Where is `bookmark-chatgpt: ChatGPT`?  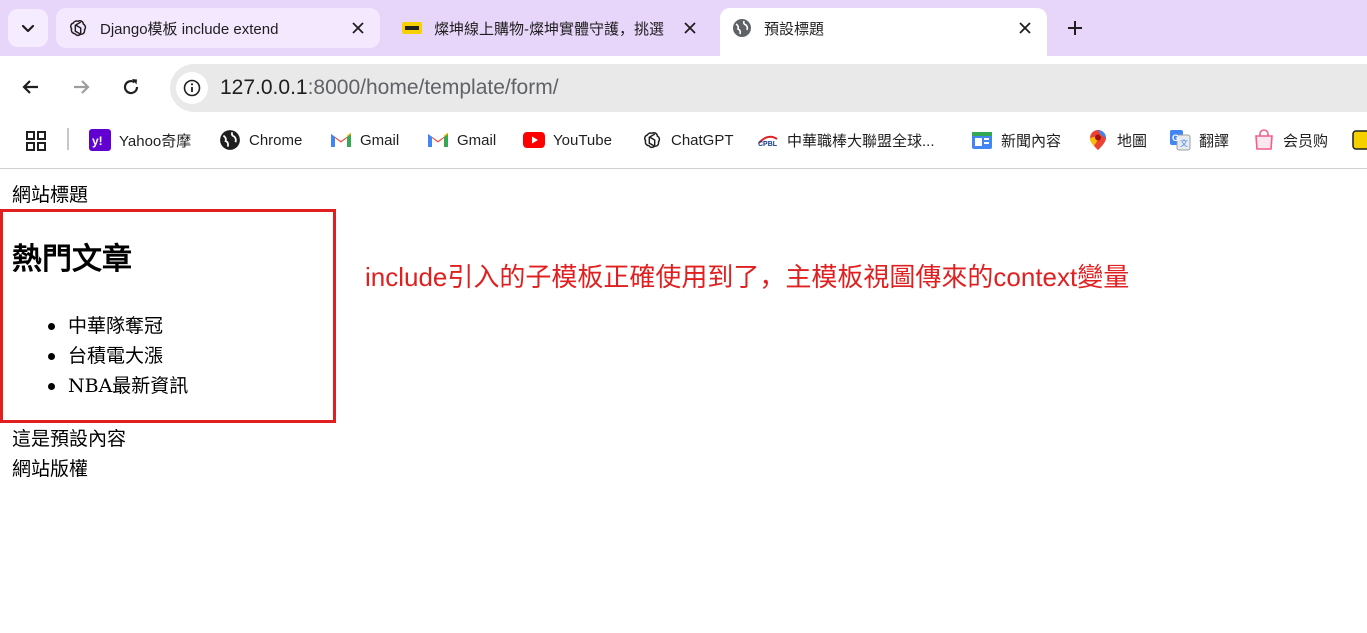
bookmark-chatgpt: ChatGPT is located at coordinates (687, 140).